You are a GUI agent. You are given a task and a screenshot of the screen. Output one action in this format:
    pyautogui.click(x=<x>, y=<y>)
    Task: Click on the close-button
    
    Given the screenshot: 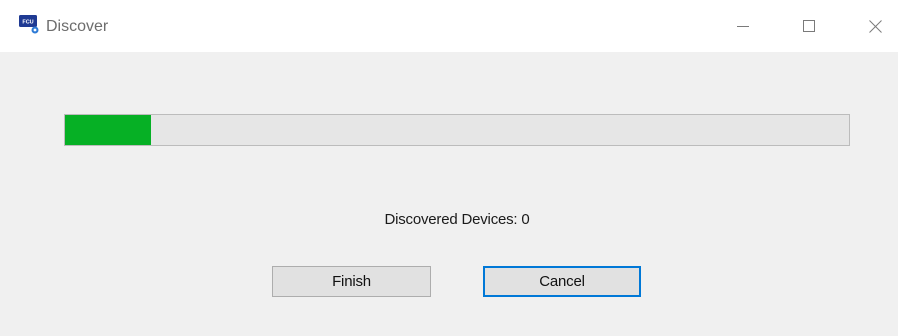 What is the action you would take?
    pyautogui.click(x=875, y=26)
    